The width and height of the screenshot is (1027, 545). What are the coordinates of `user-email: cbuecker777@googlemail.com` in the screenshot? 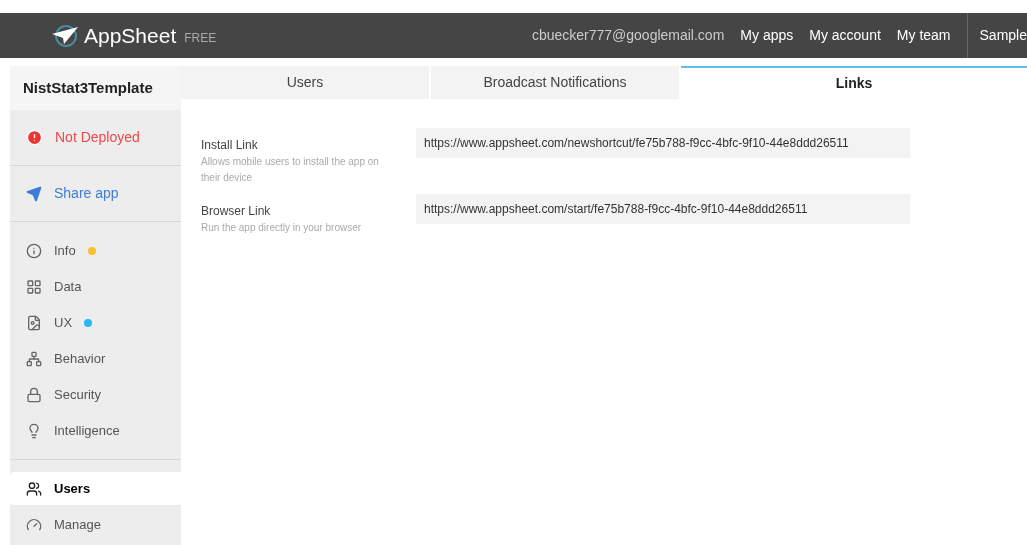 It's located at (628, 35).